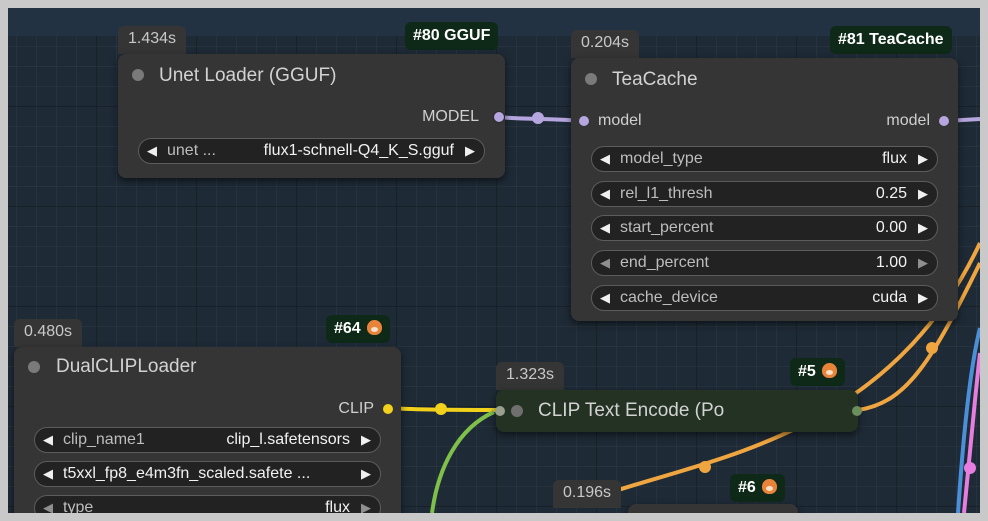  I want to click on teacache-timer: 0.204s, so click(605, 44).